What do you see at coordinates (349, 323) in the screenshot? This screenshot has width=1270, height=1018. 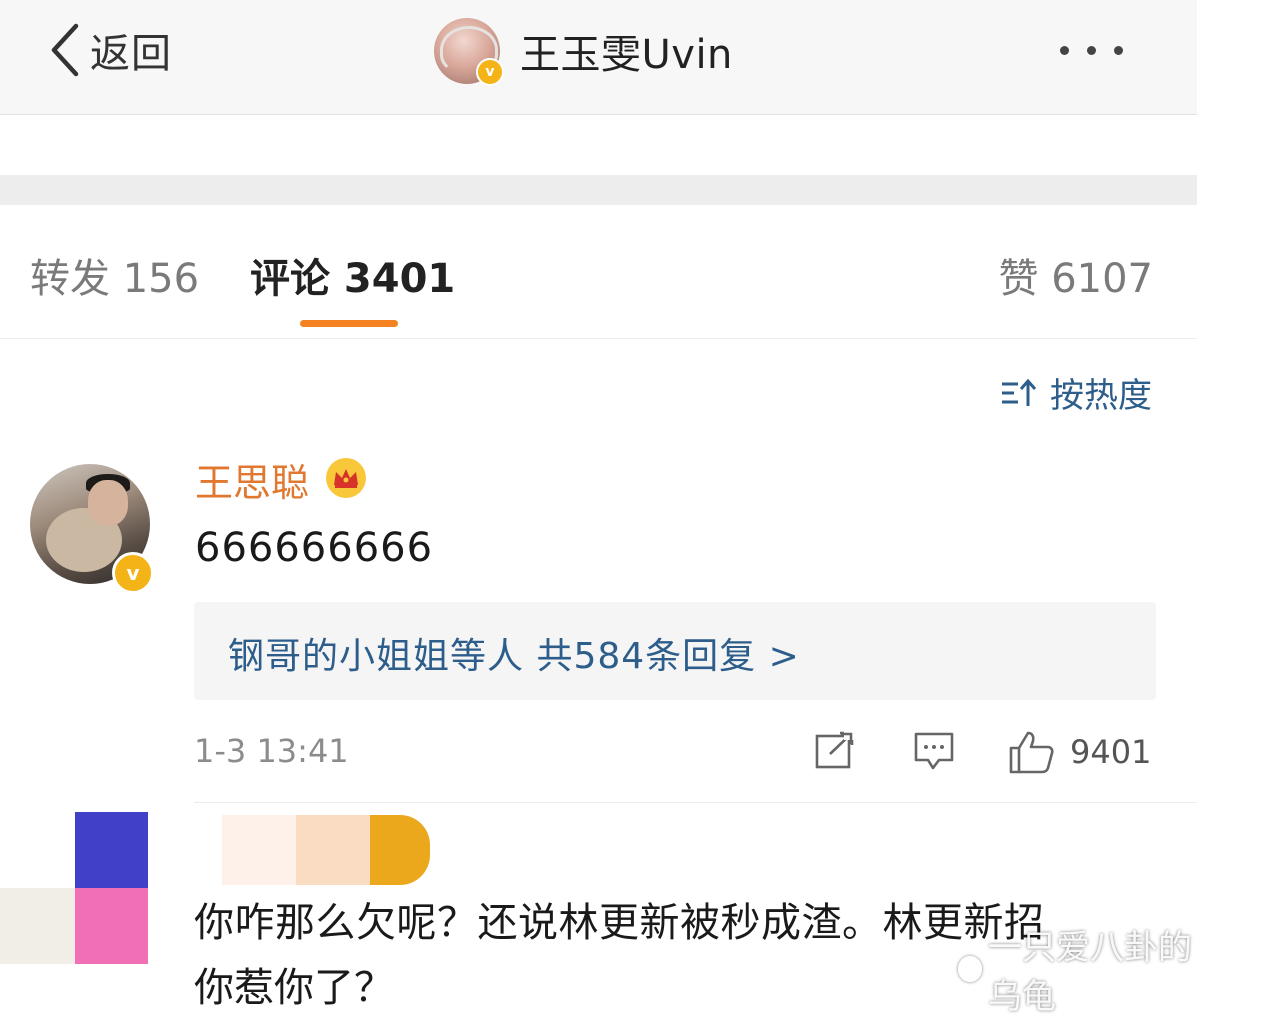 I see `active-tab-indicator` at bounding box center [349, 323].